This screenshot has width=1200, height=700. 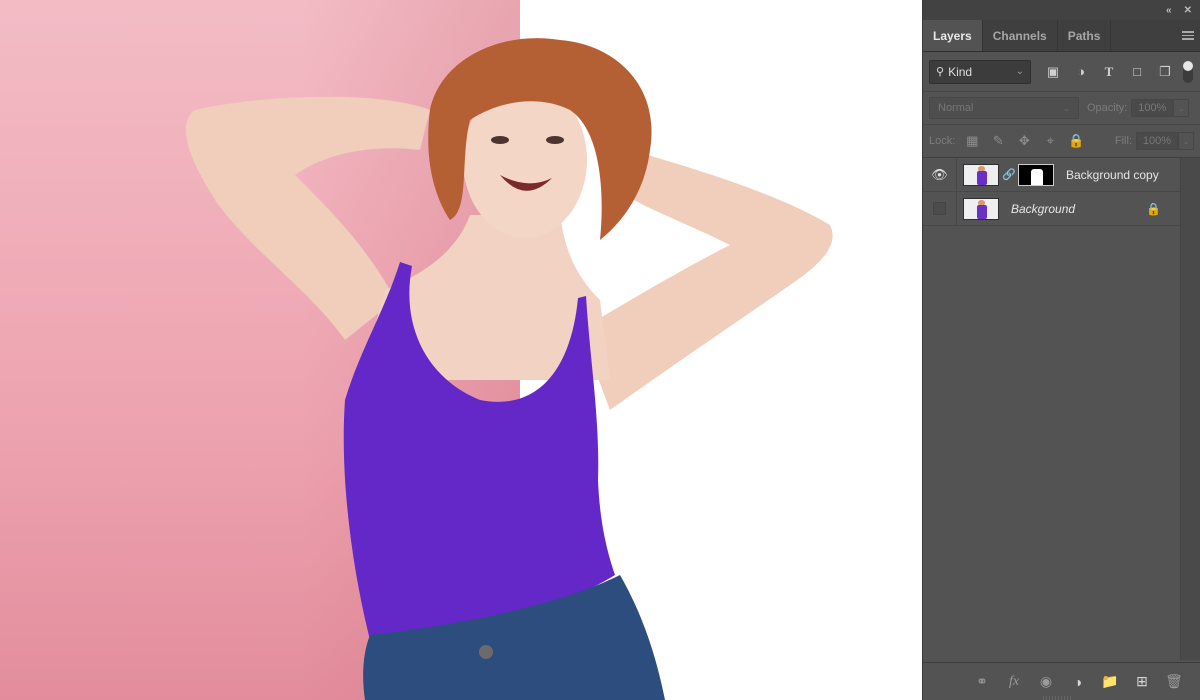 I want to click on layer-mask-thumbnail, so click(x=1036, y=174).